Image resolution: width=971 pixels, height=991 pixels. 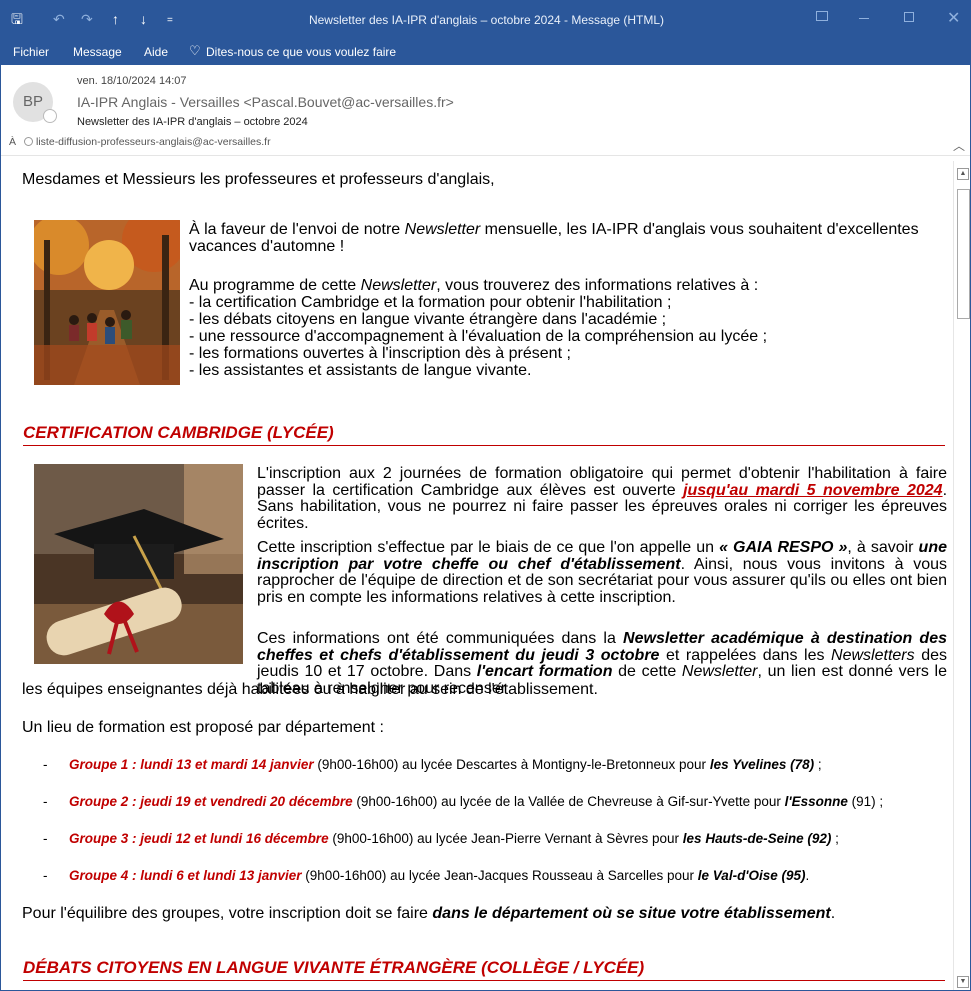 I want to click on menu-message: Message, so click(x=97, y=52).